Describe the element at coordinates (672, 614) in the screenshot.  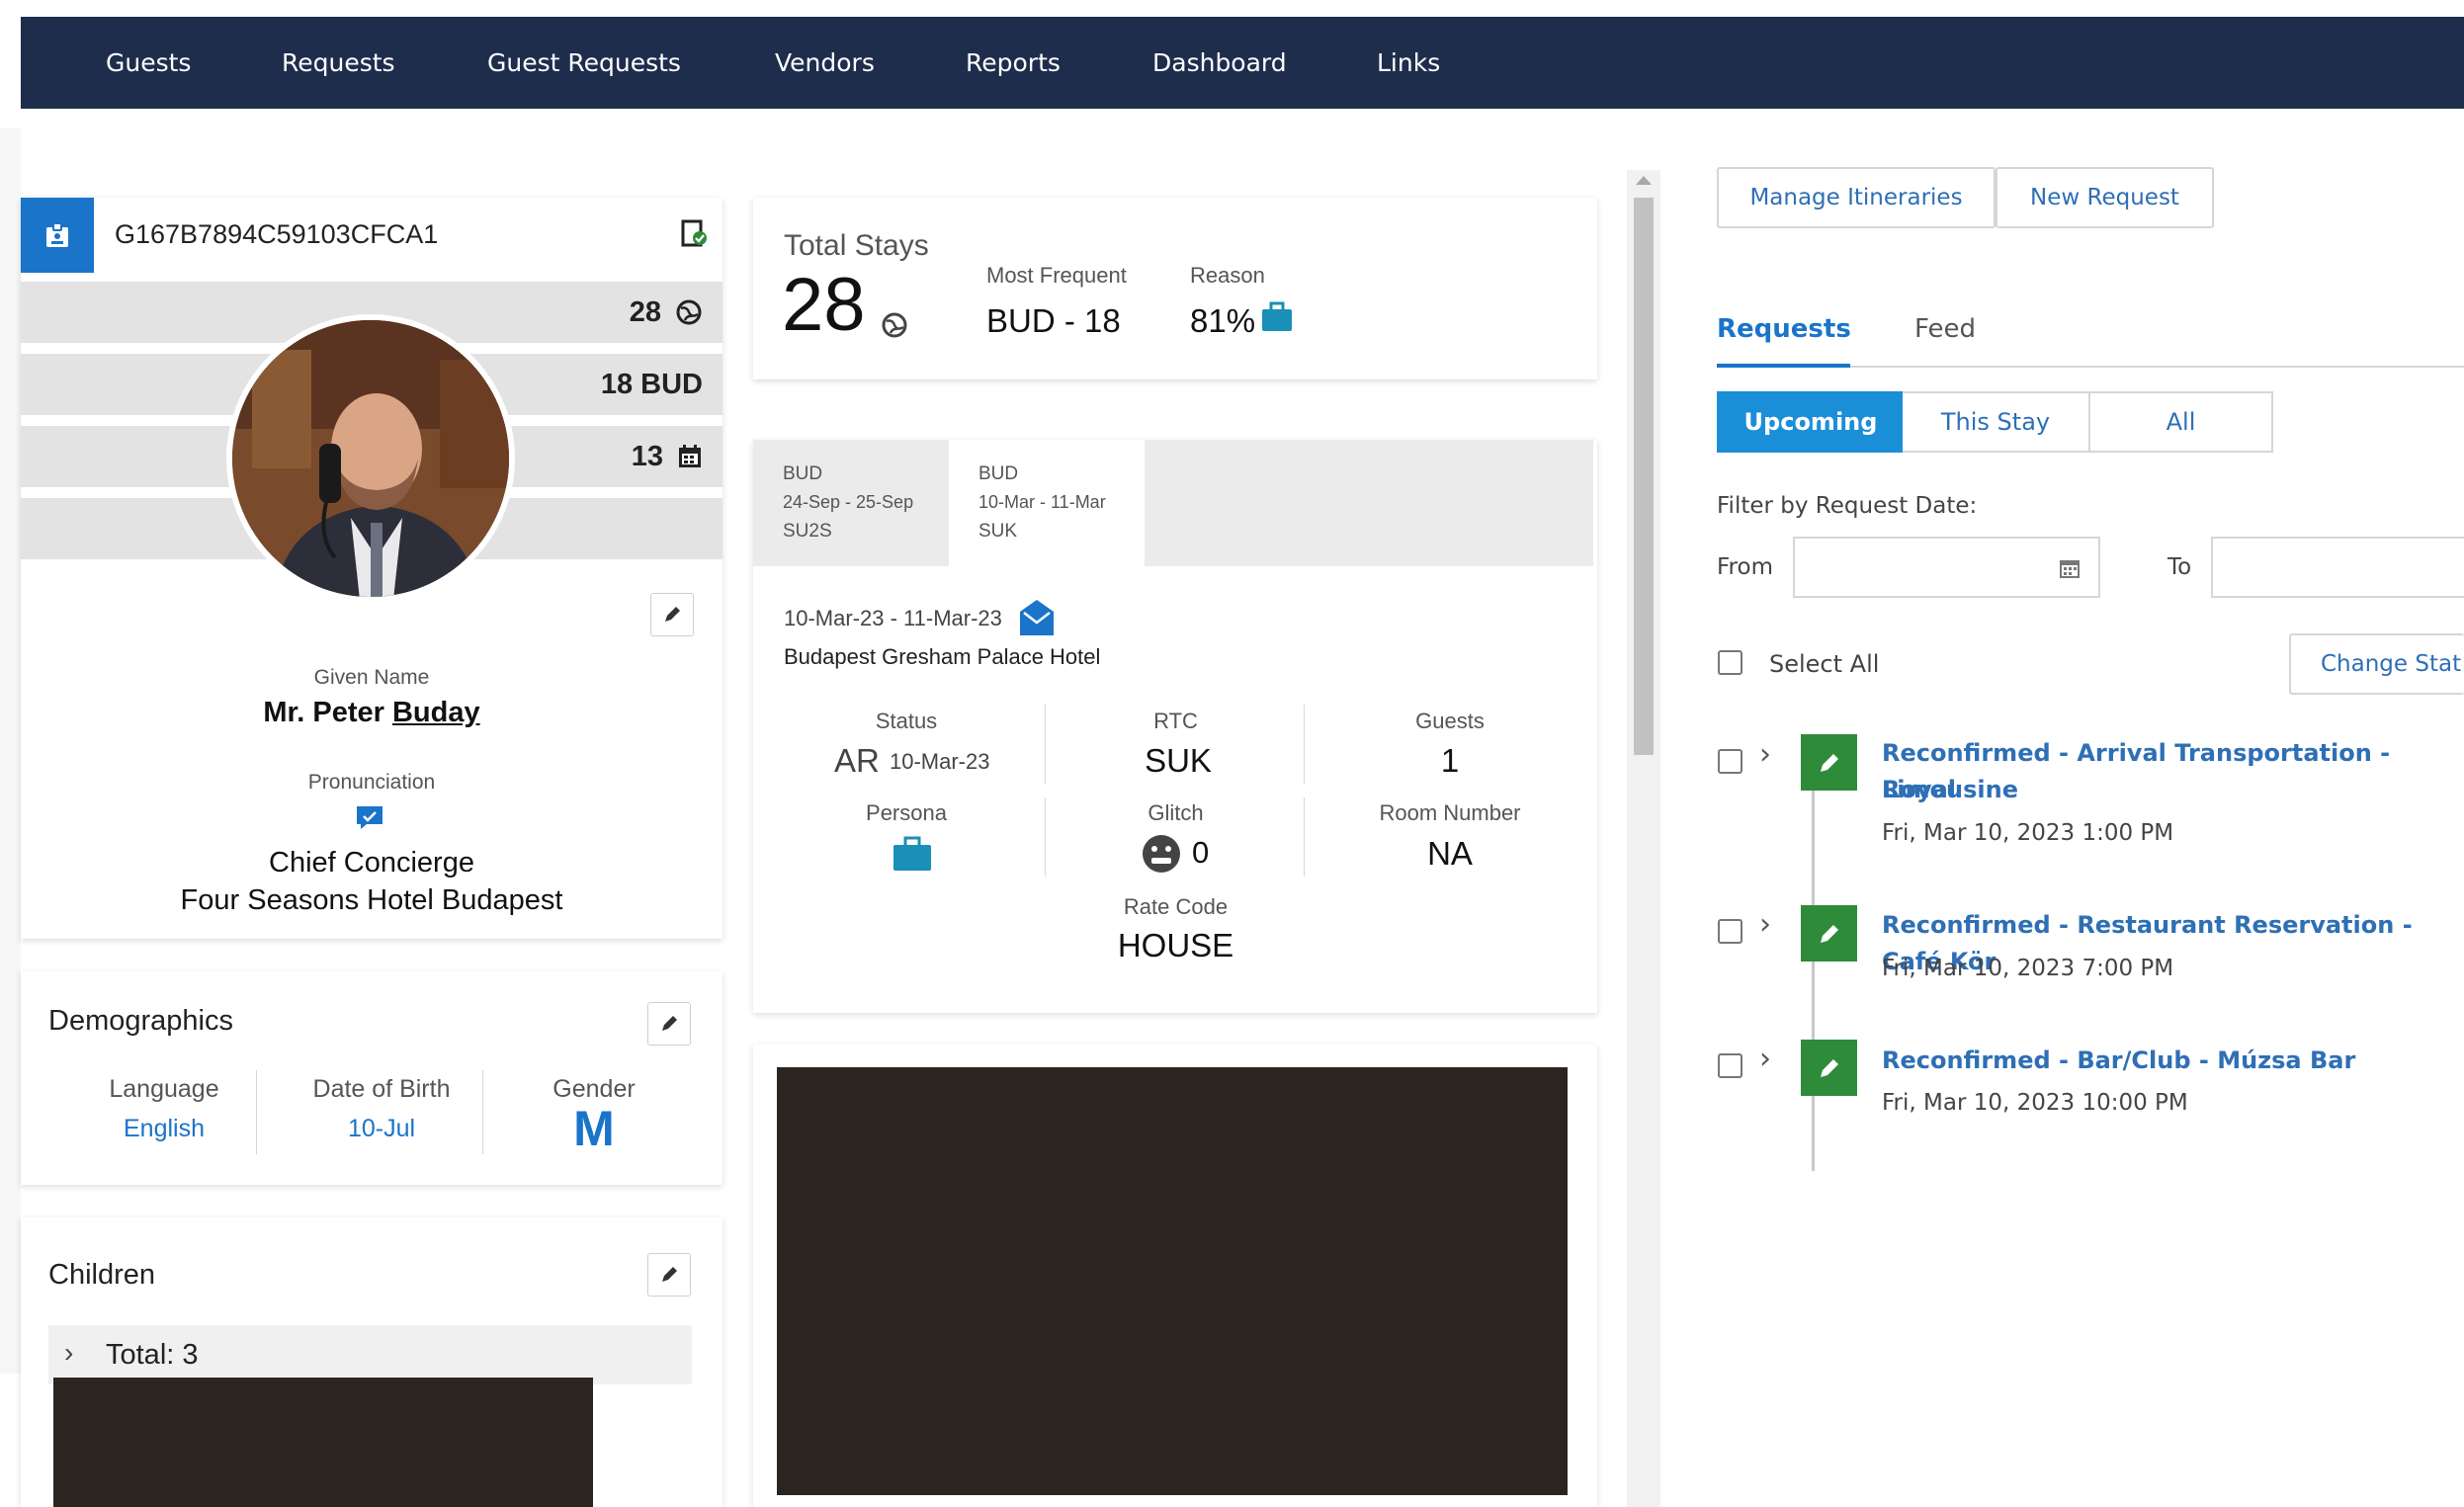
I see `edit-profile-button` at that location.